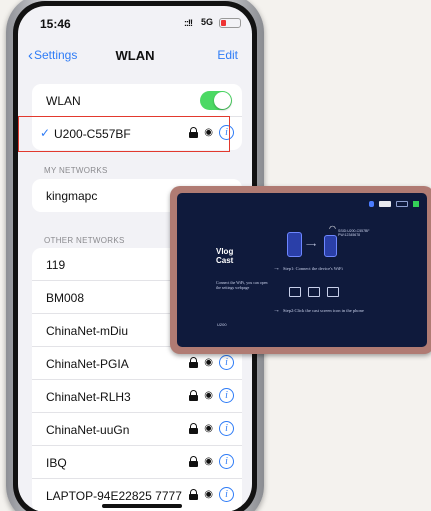 The image size is (431, 511). I want to click on step1-text: Step1: Connect the device's WiFi, so click(313, 268).